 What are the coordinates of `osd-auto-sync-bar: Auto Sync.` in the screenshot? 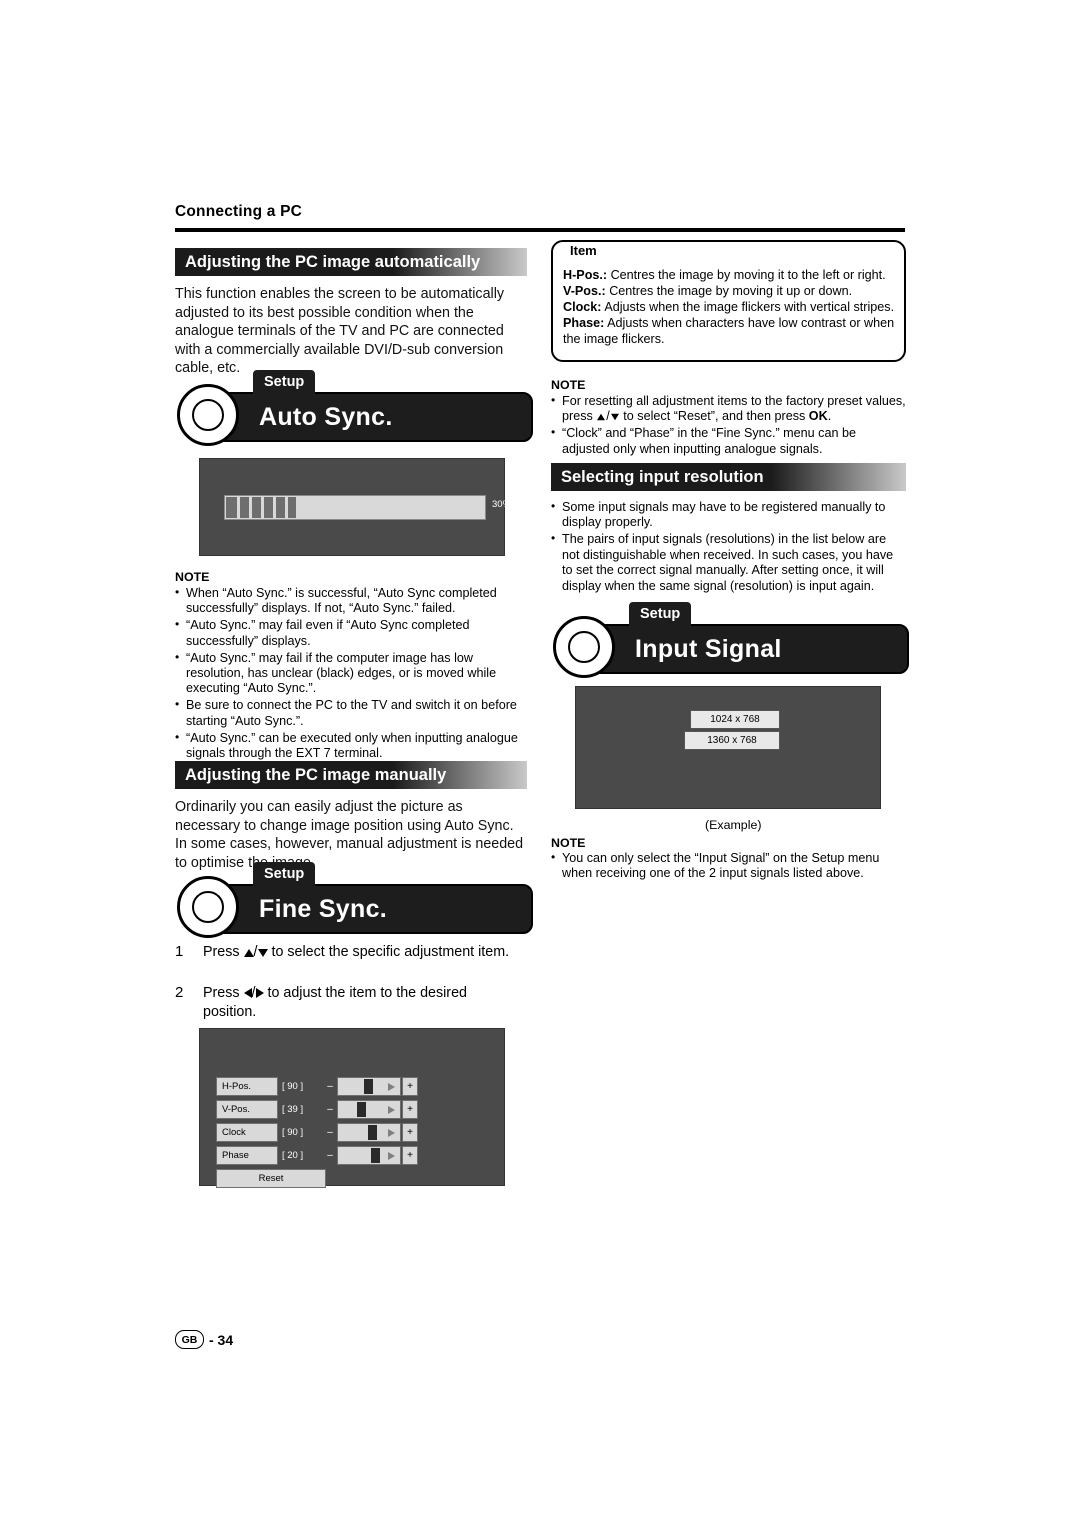 It's located at (373, 417).